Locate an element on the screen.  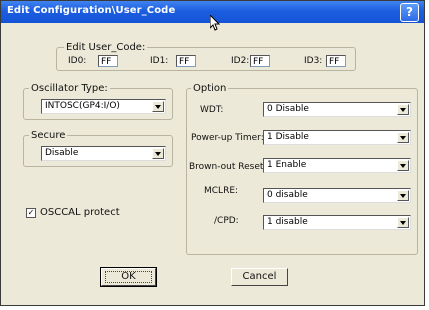
brown-out-reset-value: 1 Enable is located at coordinates (287, 165).